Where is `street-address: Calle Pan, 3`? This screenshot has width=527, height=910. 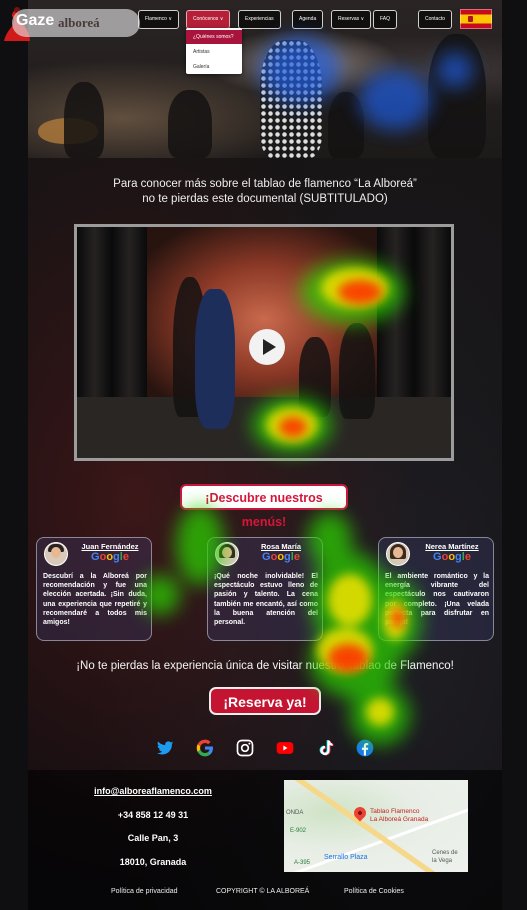
street-address: Calle Pan, 3 is located at coordinates (153, 838).